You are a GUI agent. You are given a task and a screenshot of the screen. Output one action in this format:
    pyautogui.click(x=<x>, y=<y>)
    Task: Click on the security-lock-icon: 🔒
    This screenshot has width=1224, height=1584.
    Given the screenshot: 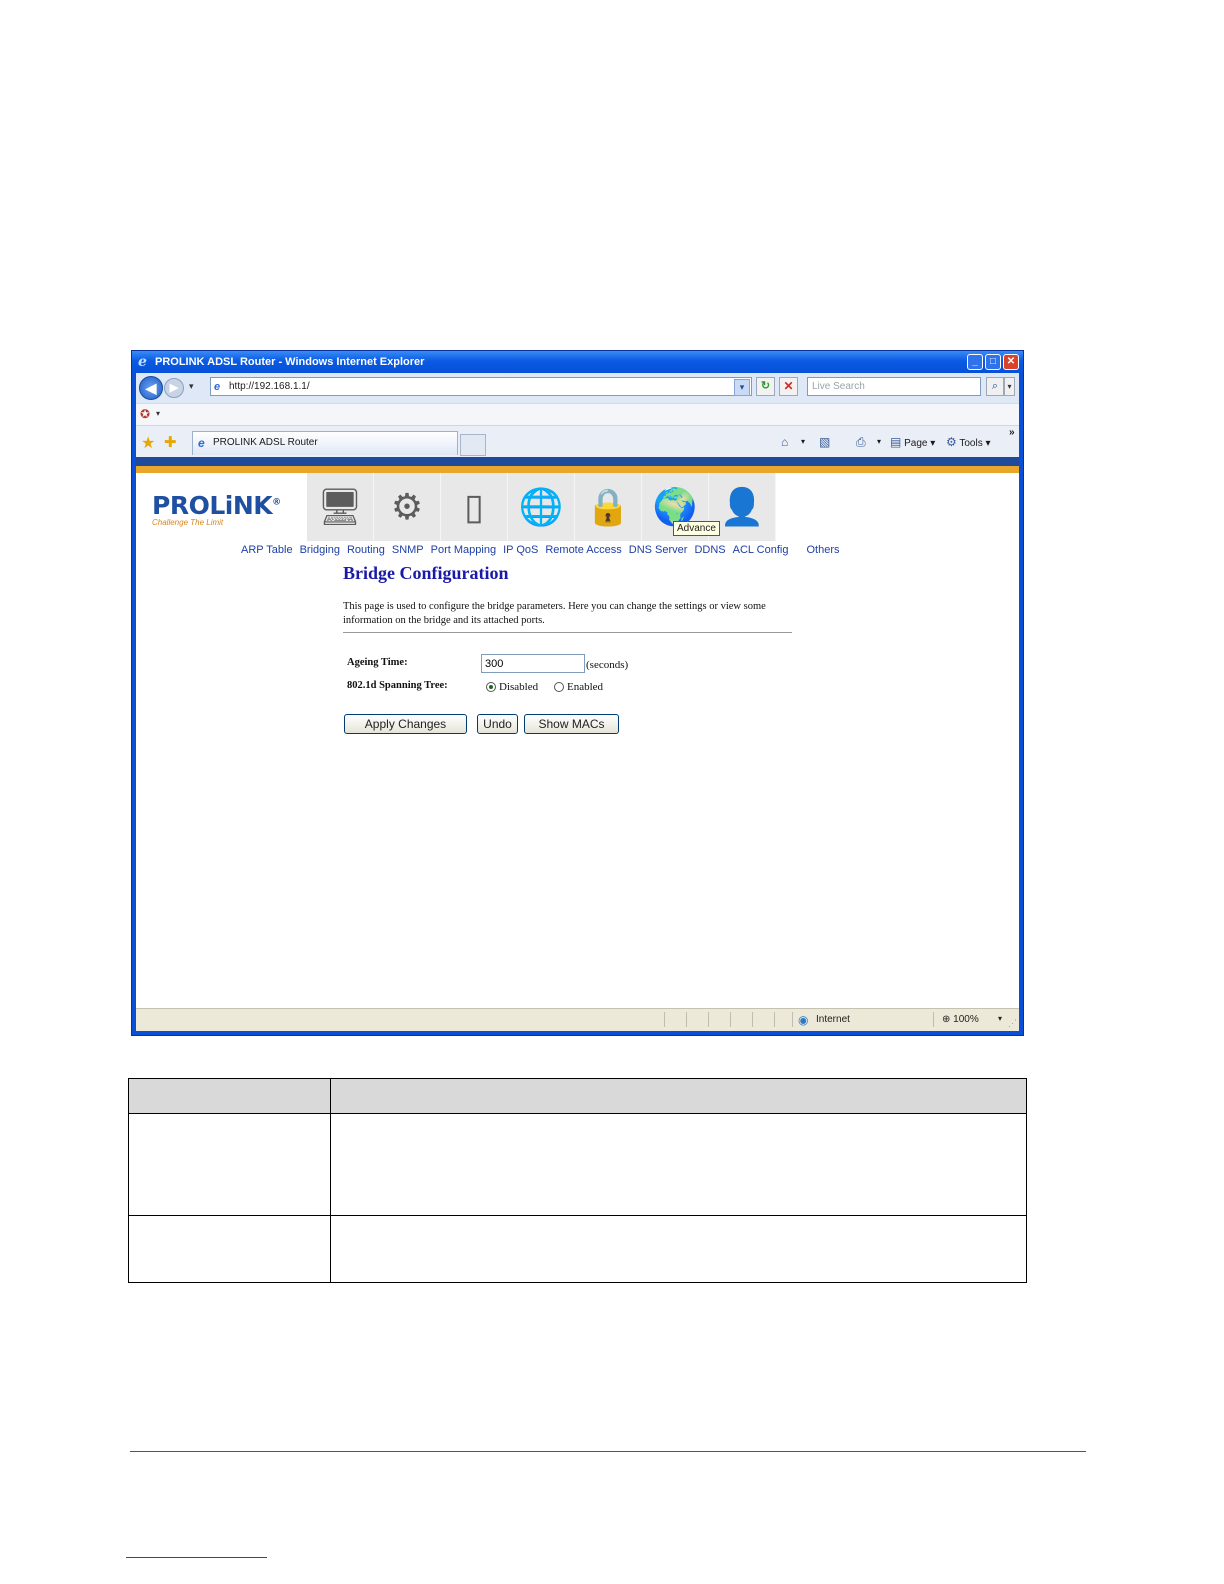 What is the action you would take?
    pyautogui.click(x=608, y=507)
    